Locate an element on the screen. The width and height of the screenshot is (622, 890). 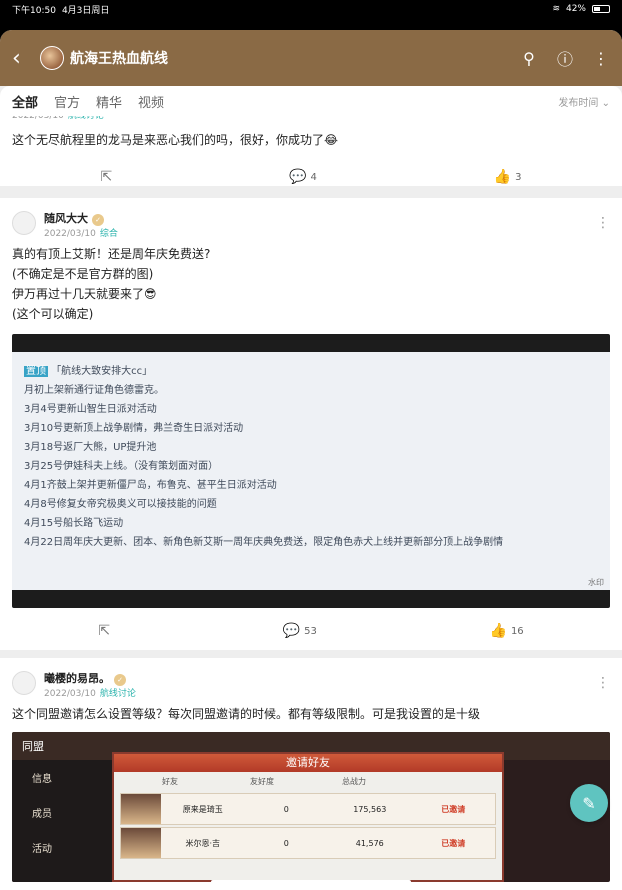
pencil-icon: ✎ is located at coordinates (589, 803).